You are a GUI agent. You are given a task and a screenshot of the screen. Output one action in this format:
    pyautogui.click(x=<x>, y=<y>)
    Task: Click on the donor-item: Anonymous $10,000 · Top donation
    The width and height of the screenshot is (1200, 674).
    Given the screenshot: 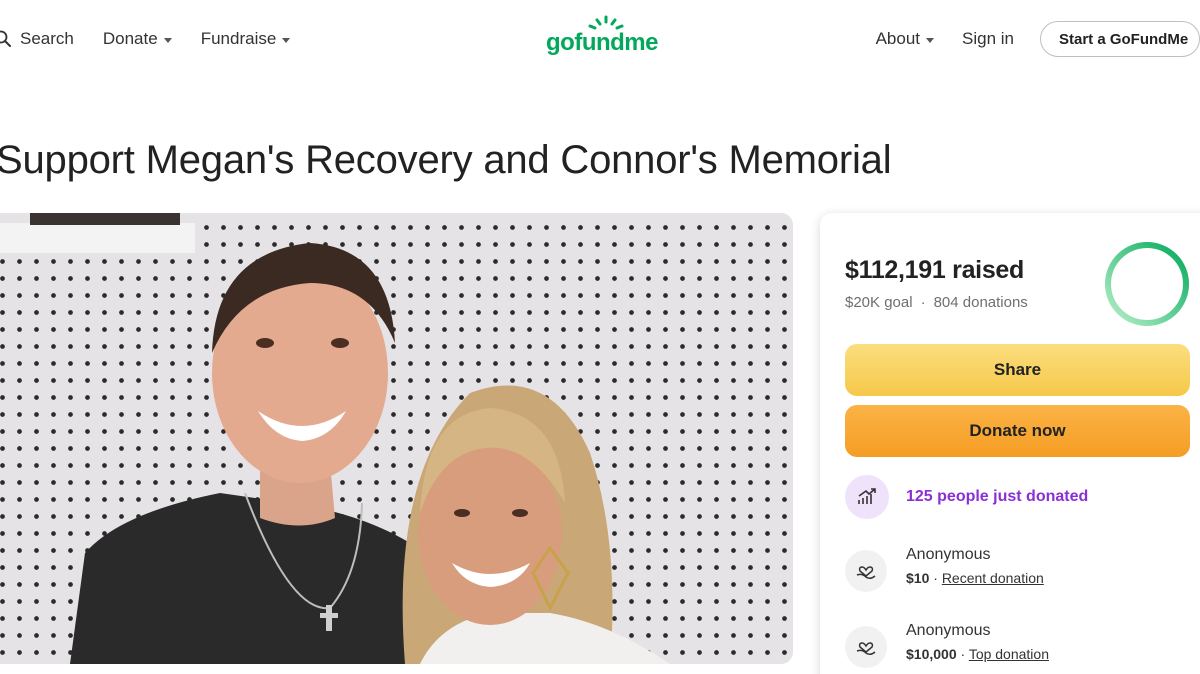 What is the action you would take?
    pyautogui.click(x=947, y=645)
    